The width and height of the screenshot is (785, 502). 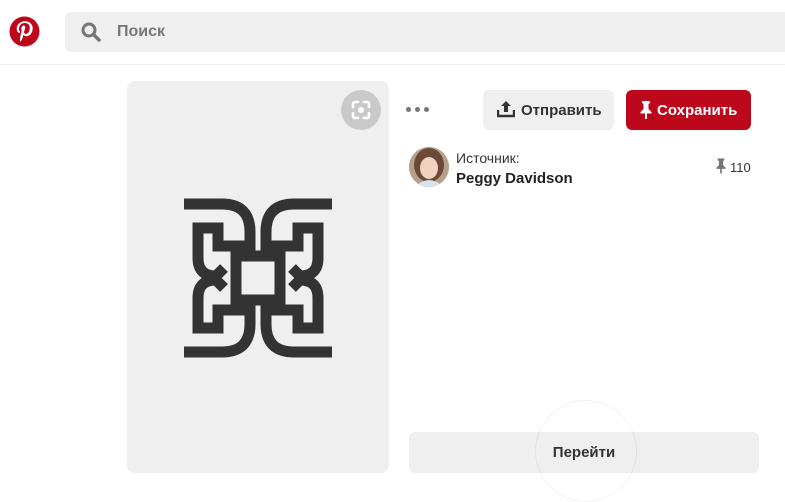 What do you see at coordinates (488, 158) in the screenshot?
I see `source-label: Источник:` at bounding box center [488, 158].